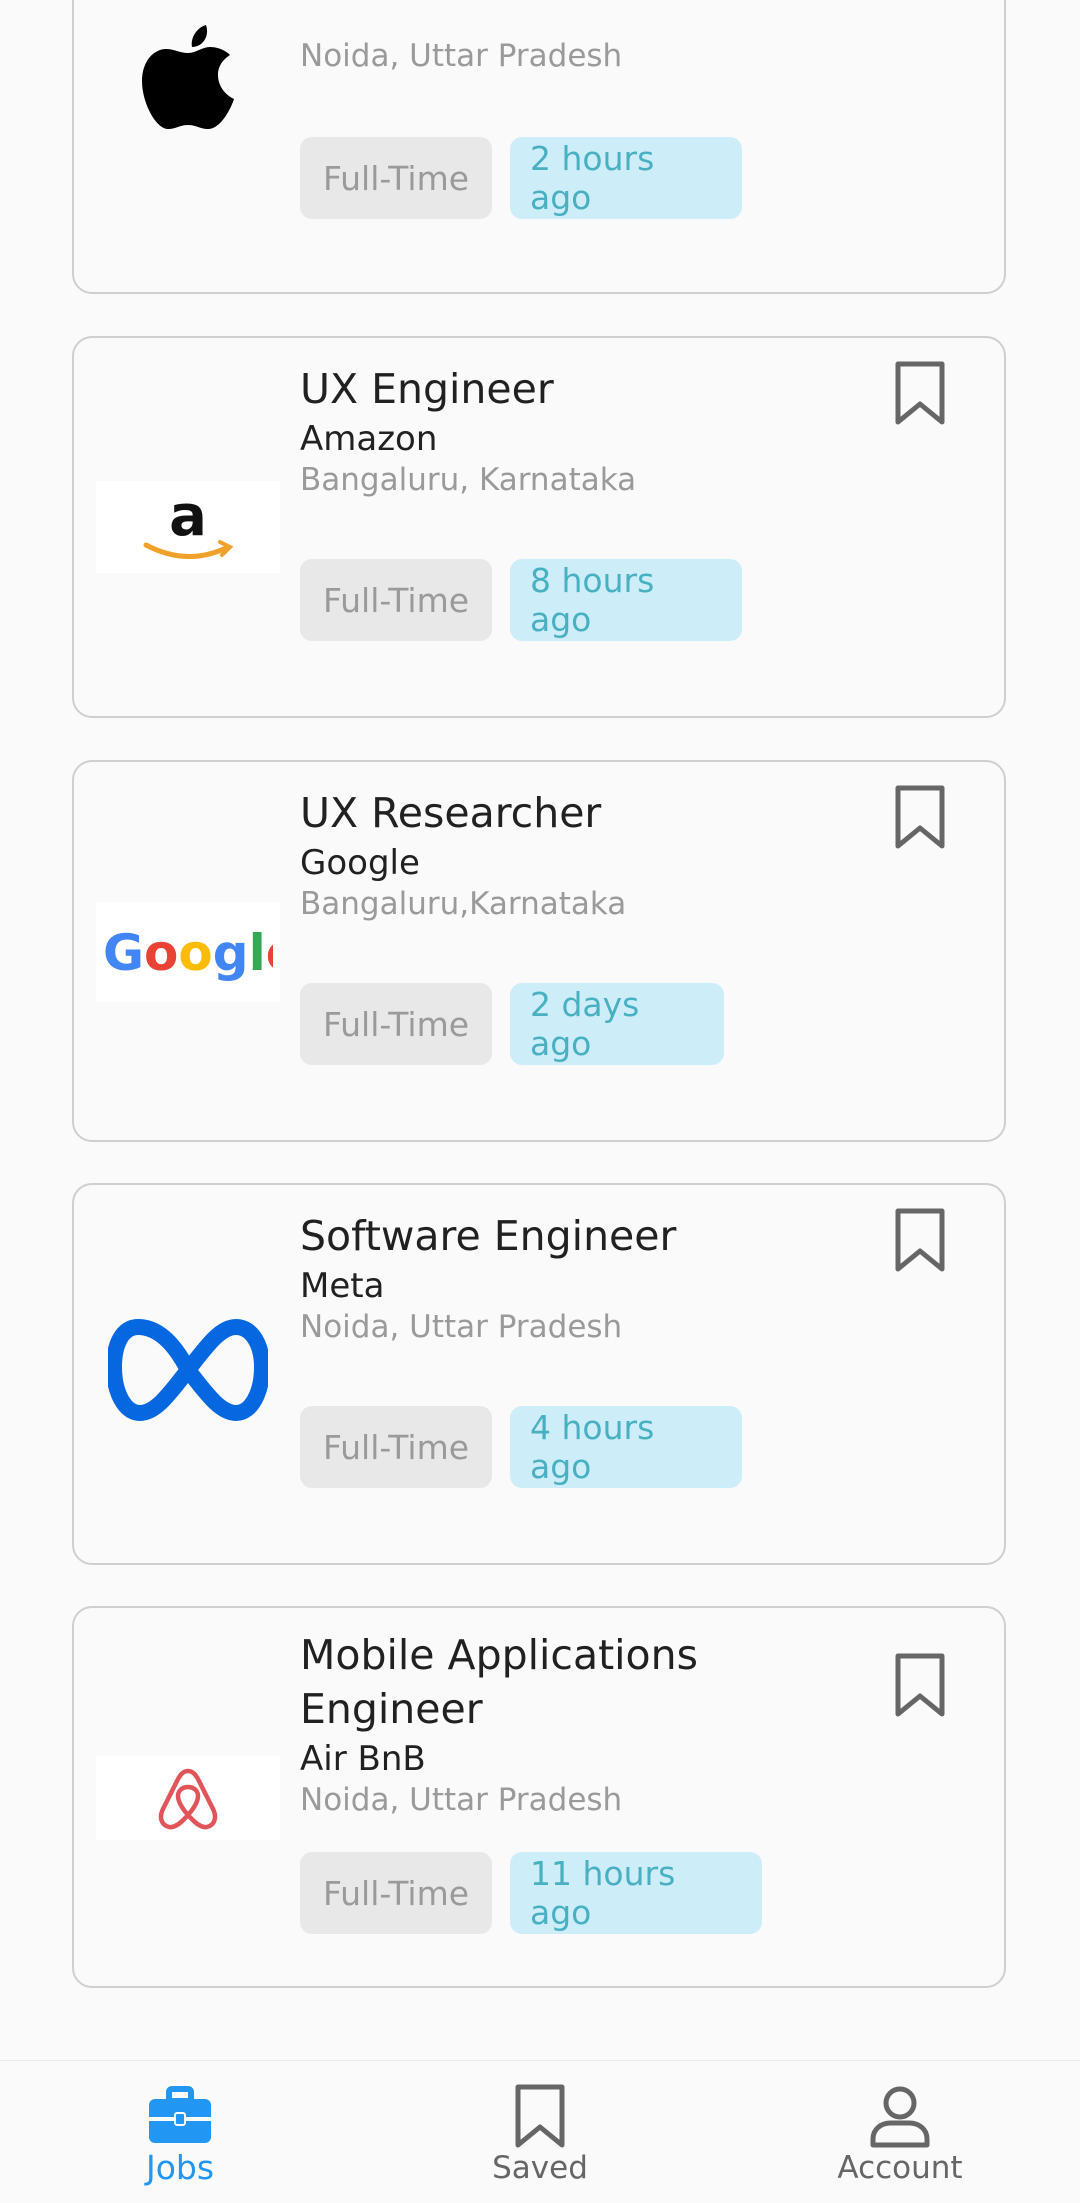  I want to click on company-logo-apple, so click(188, 77).